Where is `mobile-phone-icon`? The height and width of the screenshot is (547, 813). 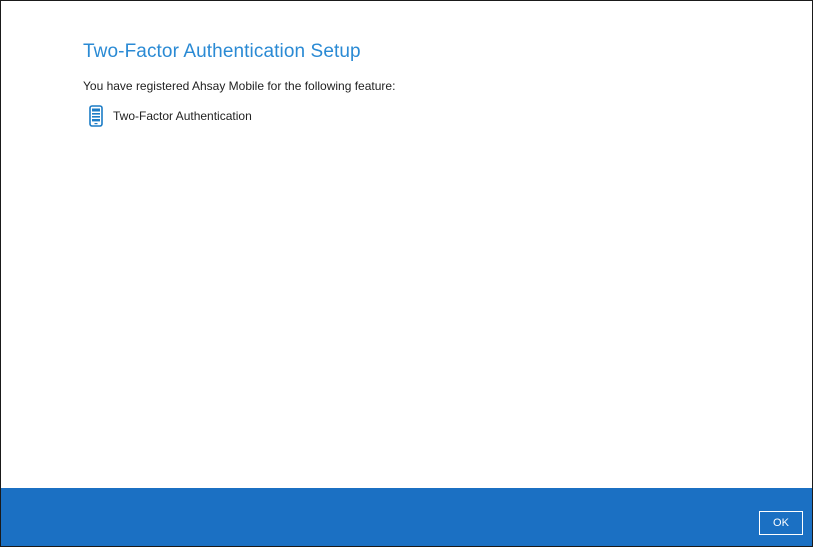 mobile-phone-icon is located at coordinates (96, 116).